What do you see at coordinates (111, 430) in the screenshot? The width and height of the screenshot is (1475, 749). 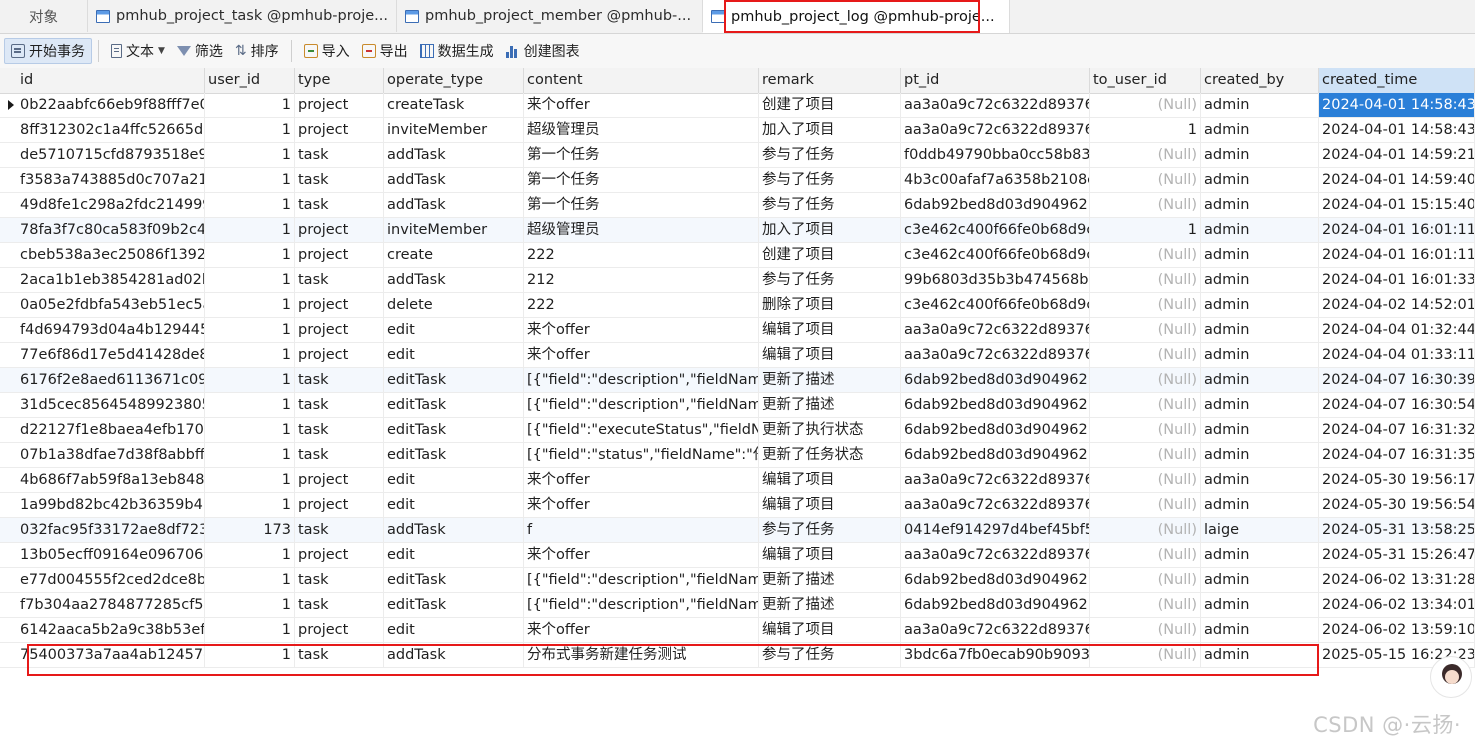 I see `table-cell-id: d22127f1e8baea4efb170` at bounding box center [111, 430].